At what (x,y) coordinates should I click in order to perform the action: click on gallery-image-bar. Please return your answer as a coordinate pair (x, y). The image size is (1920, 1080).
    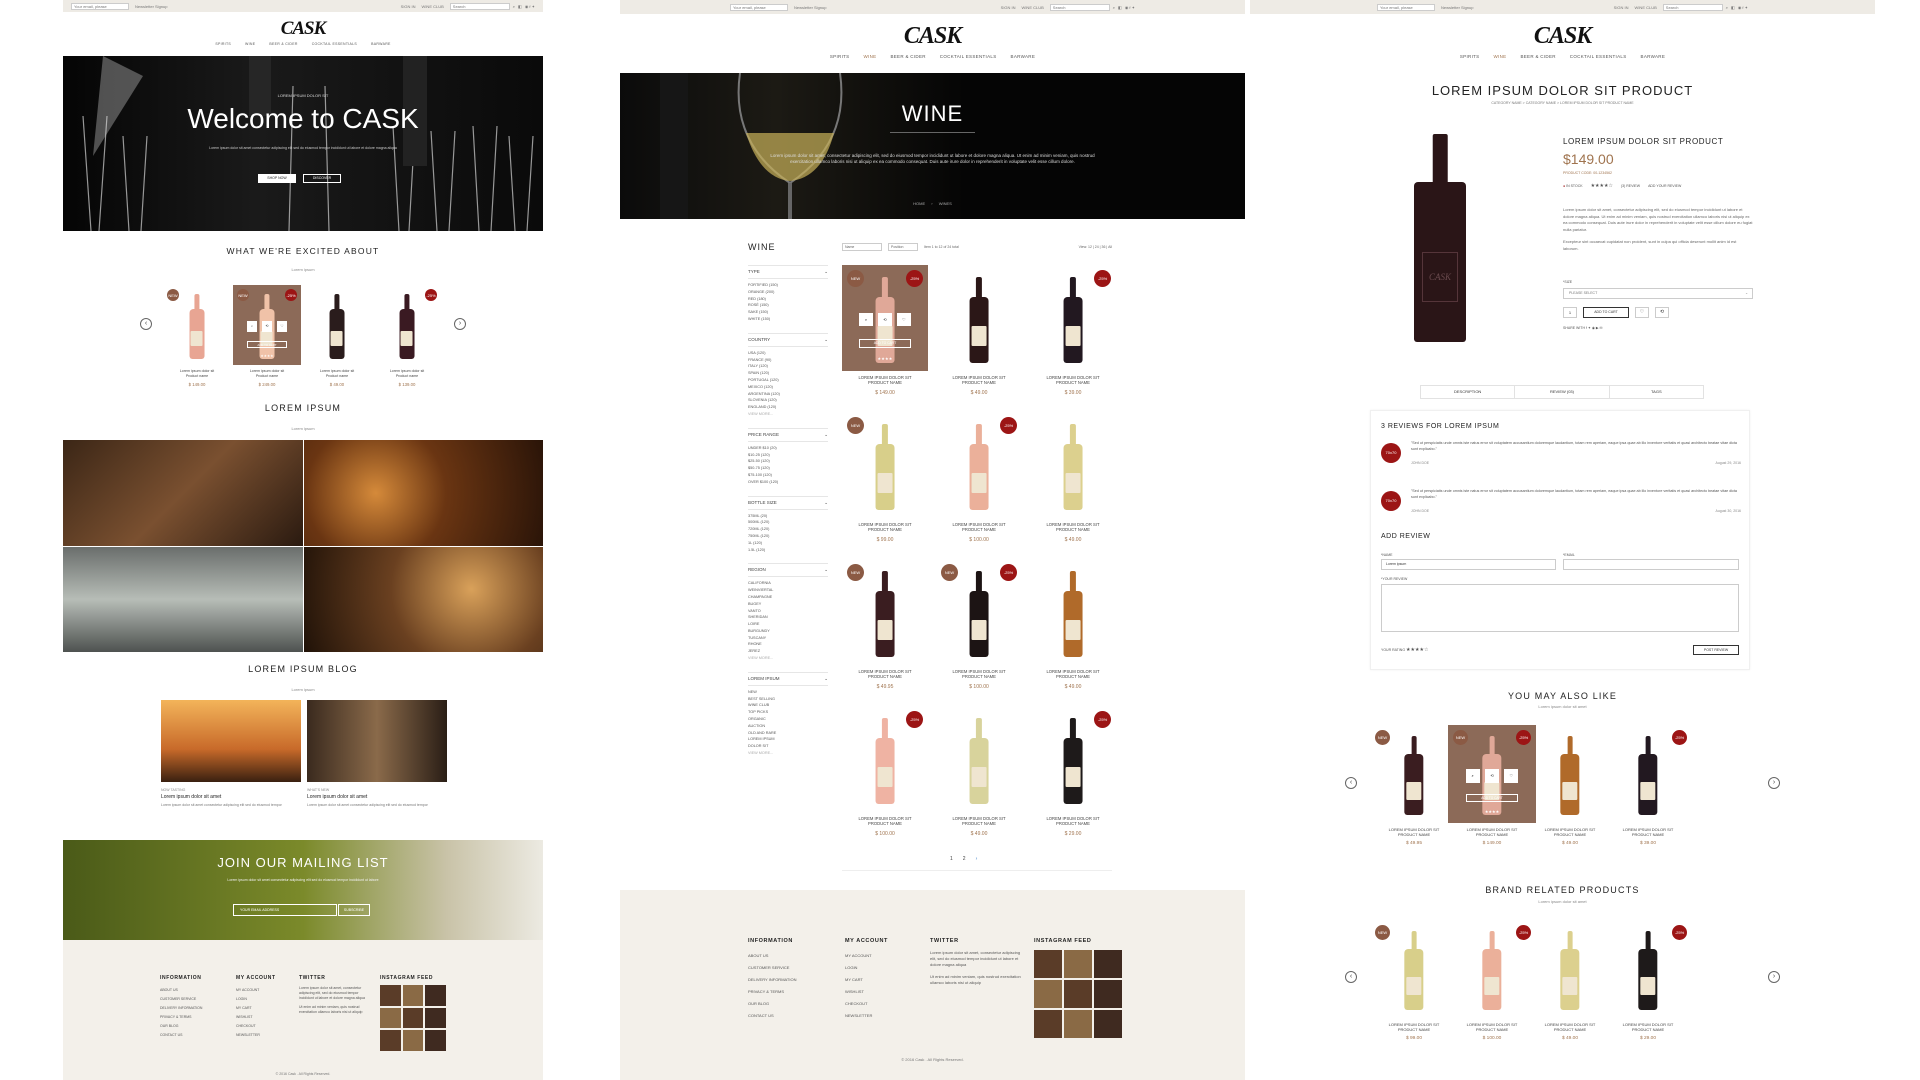
    Looking at the image, I should click on (423, 599).